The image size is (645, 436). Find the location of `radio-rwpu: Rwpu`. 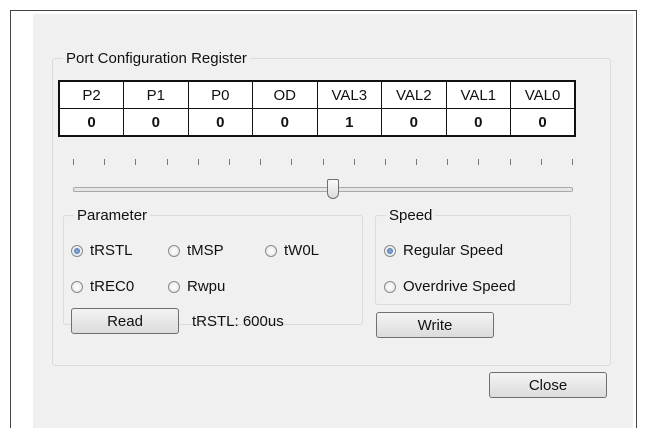

radio-rwpu: Rwpu is located at coordinates (196, 286).